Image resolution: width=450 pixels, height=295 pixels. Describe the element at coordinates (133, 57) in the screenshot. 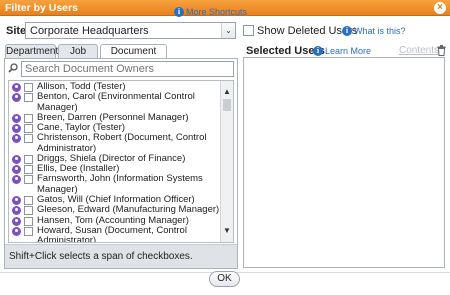

I see `tab-document-owners: Document Owners` at that location.